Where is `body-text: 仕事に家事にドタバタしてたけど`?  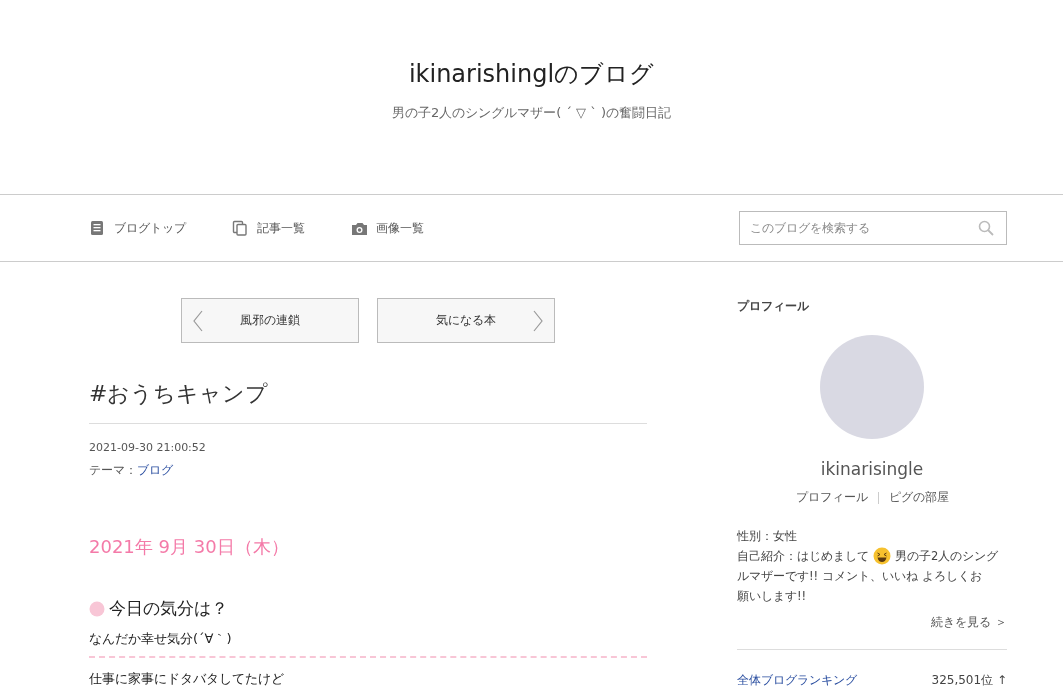 body-text: 仕事に家事にドタバタしてたけど is located at coordinates (186, 679).